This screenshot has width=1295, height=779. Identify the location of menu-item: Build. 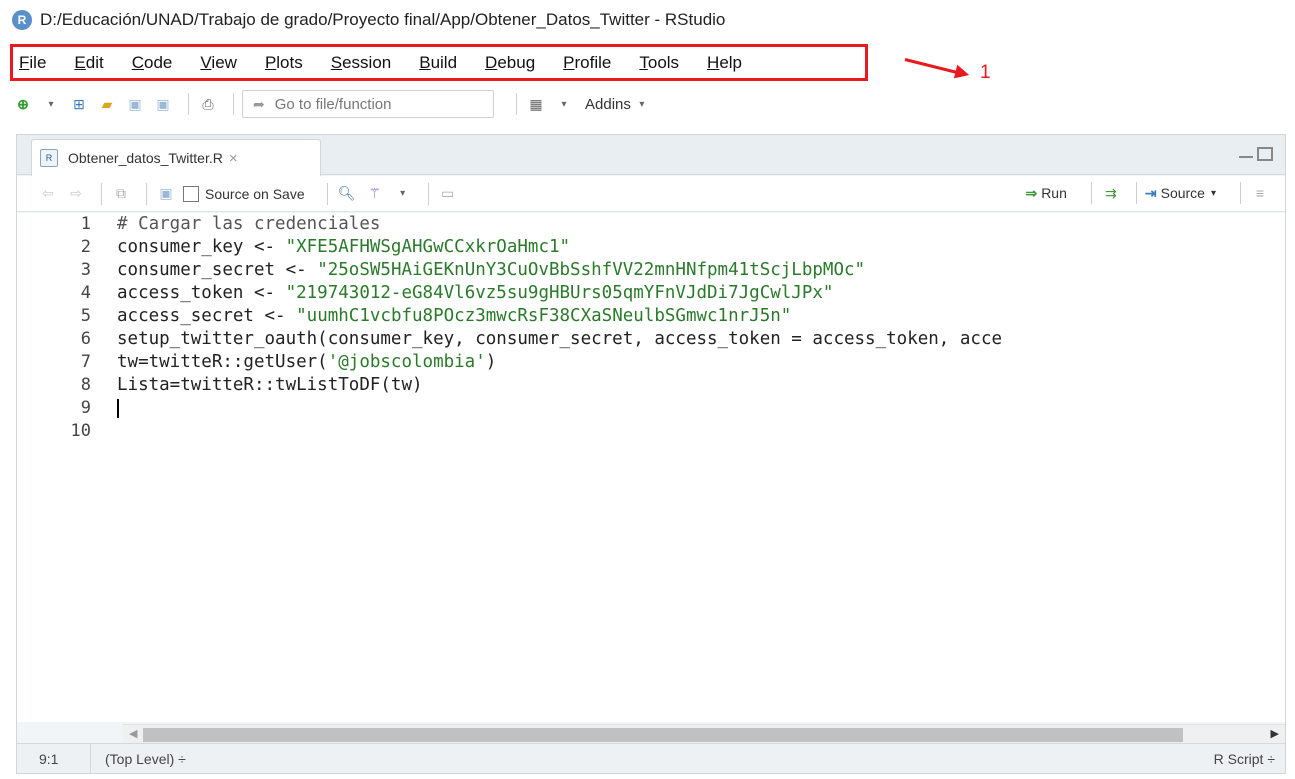
(438, 63).